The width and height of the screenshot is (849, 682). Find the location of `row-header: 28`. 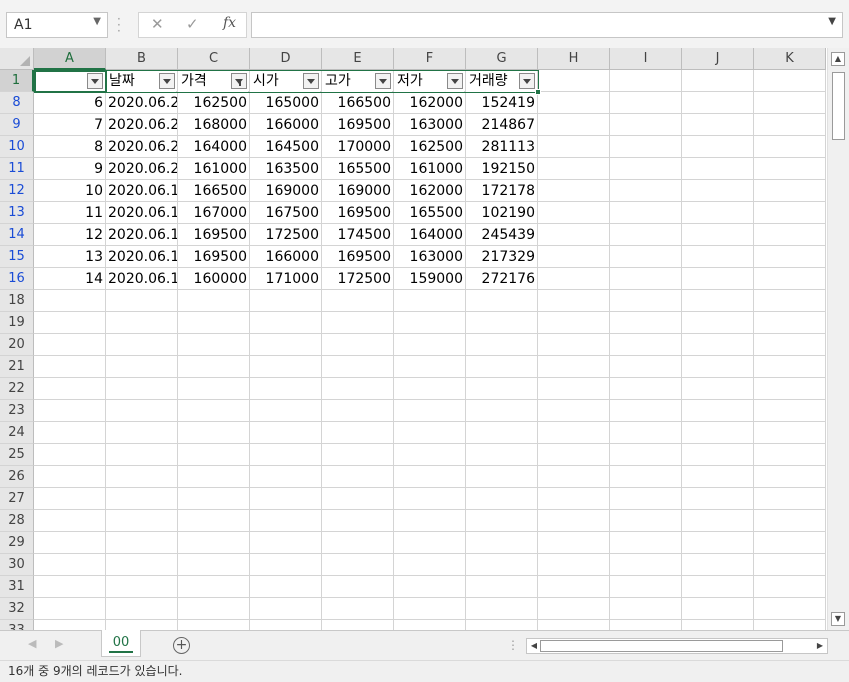

row-header: 28 is located at coordinates (17, 521).